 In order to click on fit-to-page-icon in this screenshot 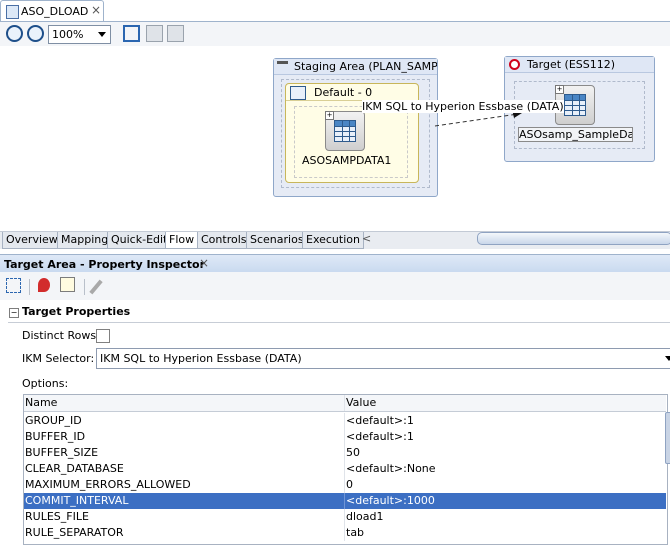, I will do `click(131, 33)`.